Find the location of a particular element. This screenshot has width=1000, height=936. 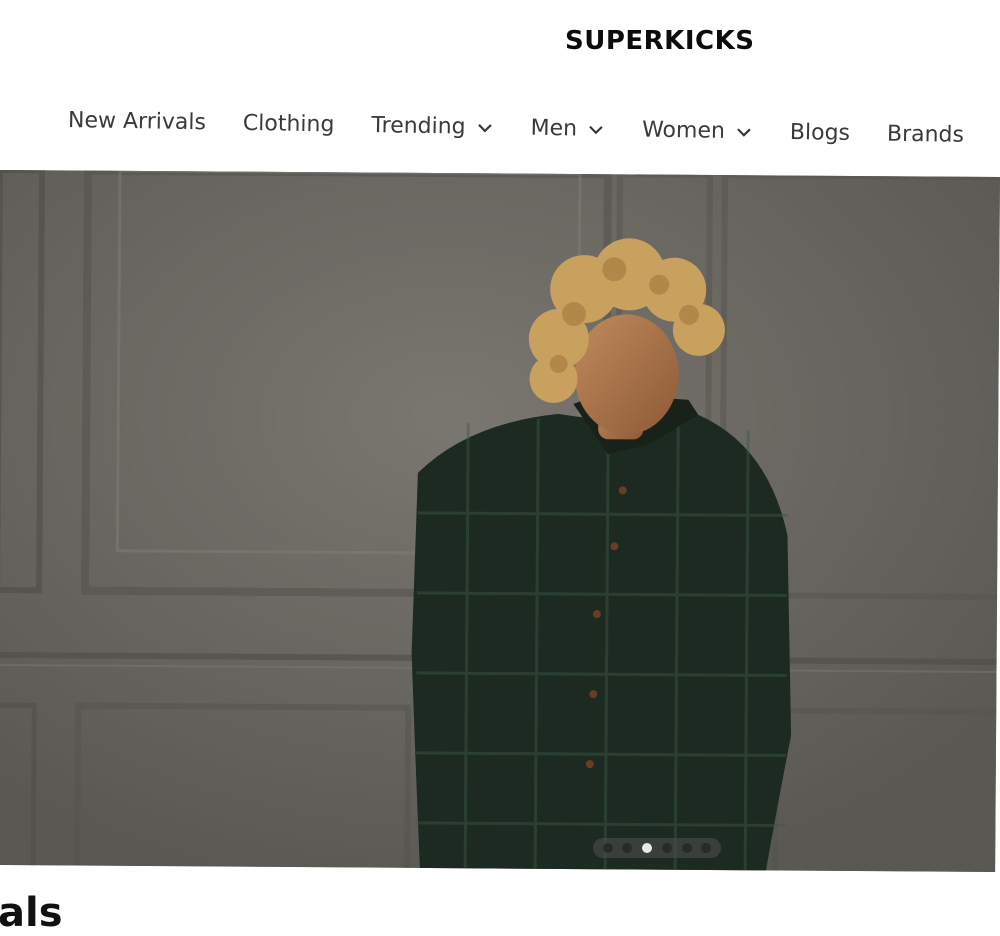

nav-item-label: Men is located at coordinates (554, 128).